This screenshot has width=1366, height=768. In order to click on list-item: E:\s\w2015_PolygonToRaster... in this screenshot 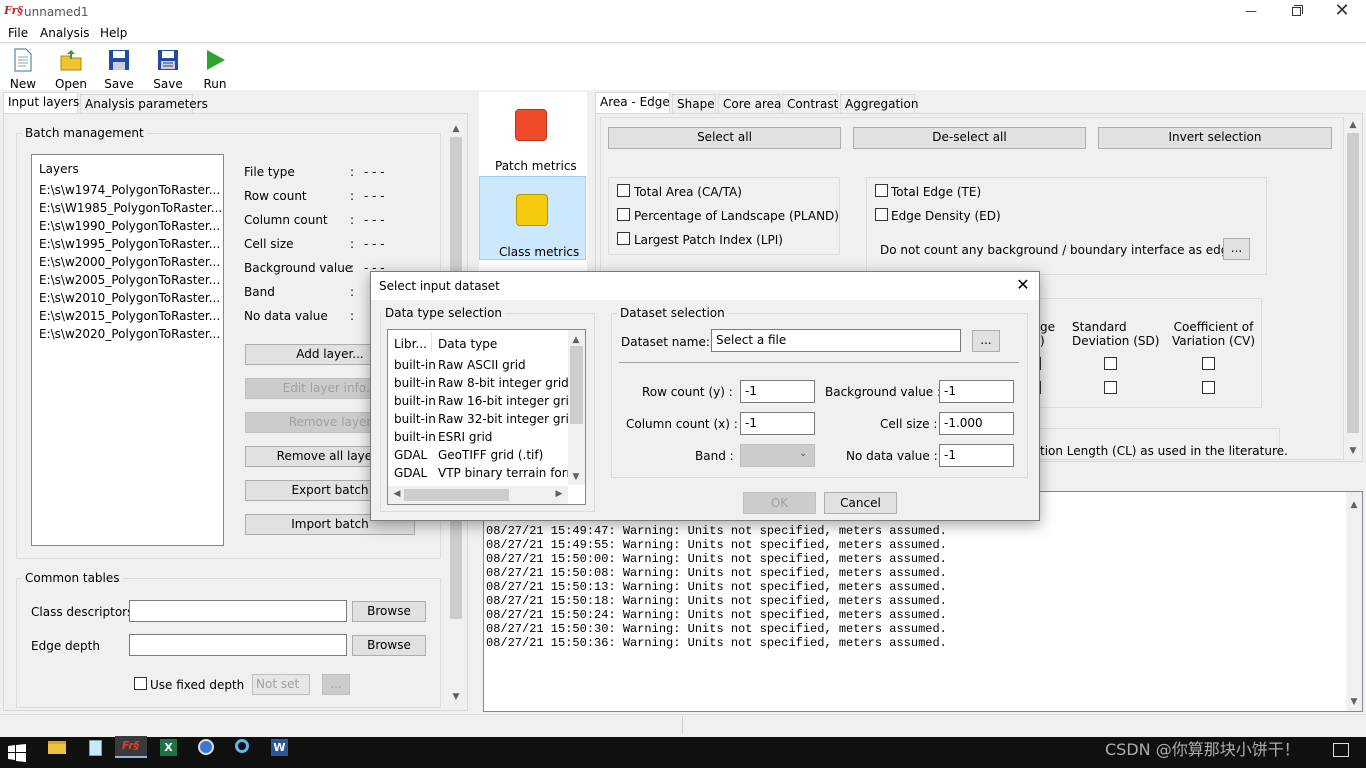, I will do `click(129, 316)`.